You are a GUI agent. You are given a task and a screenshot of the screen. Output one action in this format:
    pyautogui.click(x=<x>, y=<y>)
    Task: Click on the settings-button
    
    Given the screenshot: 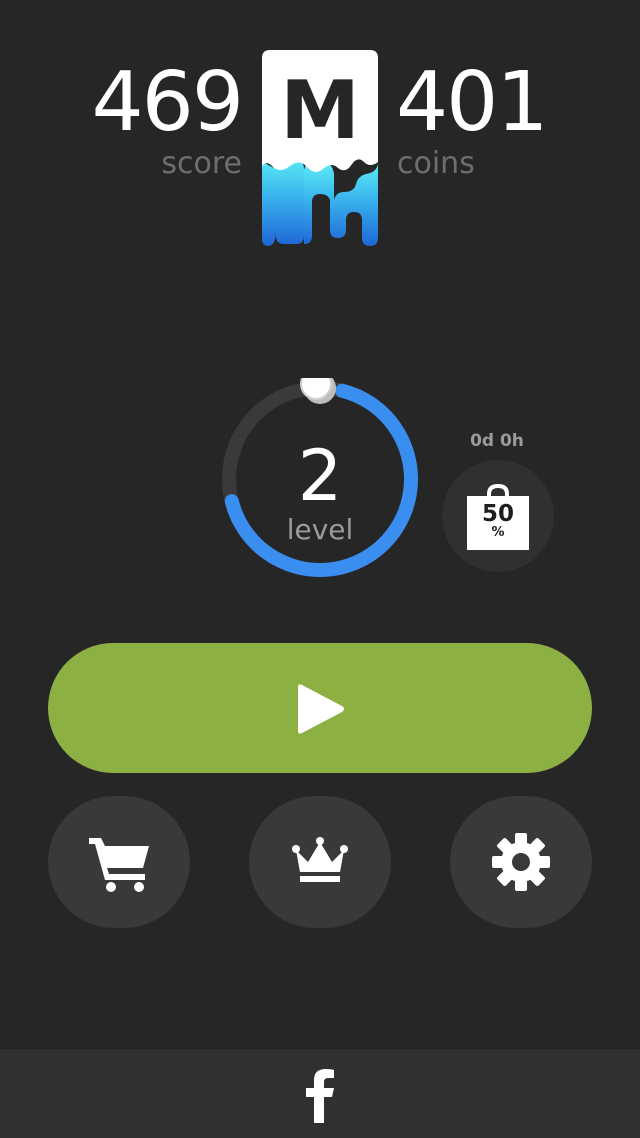 What is the action you would take?
    pyautogui.click(x=521, y=862)
    